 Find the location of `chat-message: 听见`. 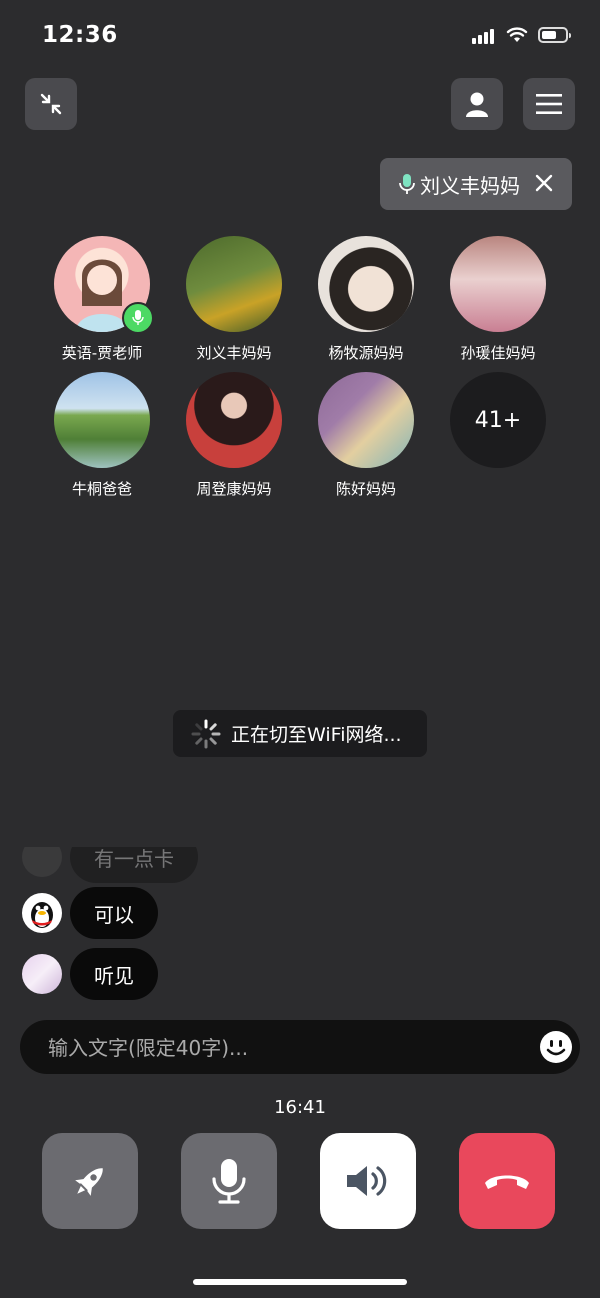

chat-message: 听见 is located at coordinates (90, 974).